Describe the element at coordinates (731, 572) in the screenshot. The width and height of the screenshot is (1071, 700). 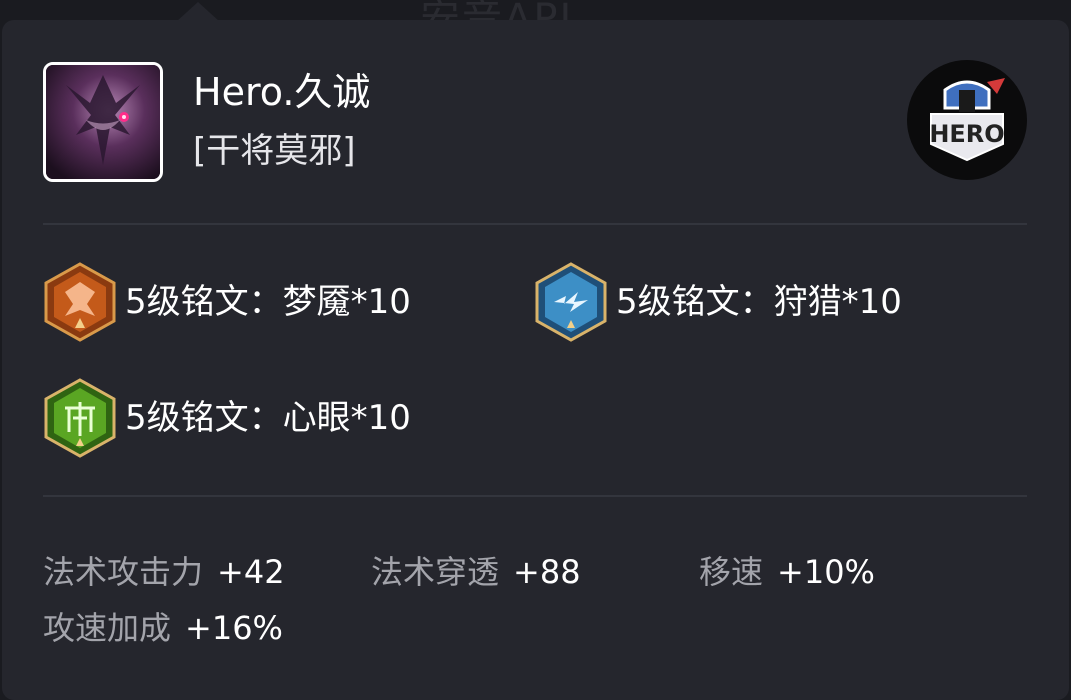
I see `stat-label: 移速` at that location.